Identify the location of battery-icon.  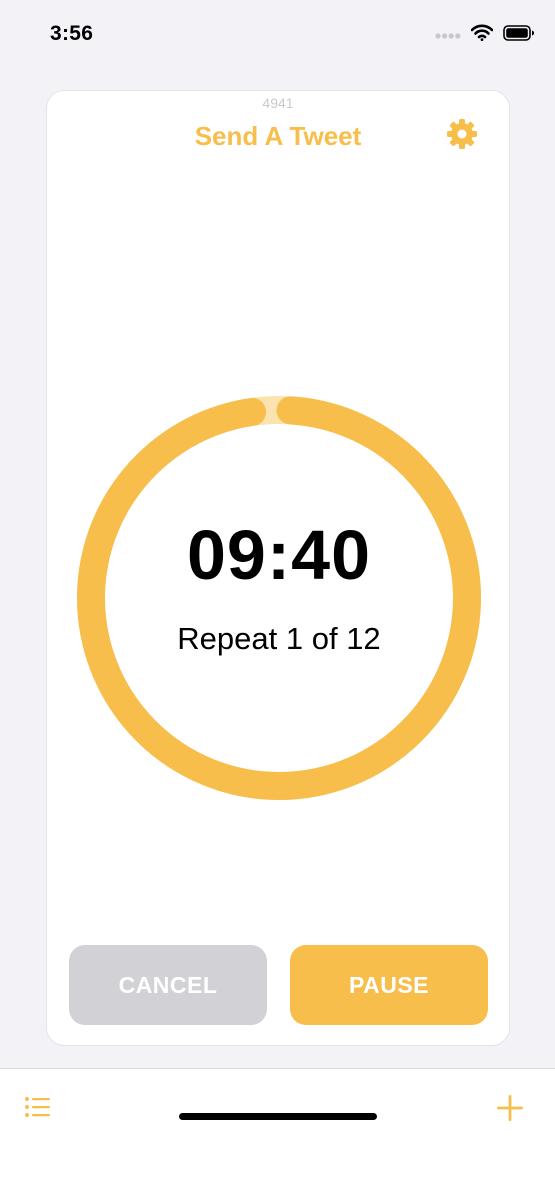
(519, 35).